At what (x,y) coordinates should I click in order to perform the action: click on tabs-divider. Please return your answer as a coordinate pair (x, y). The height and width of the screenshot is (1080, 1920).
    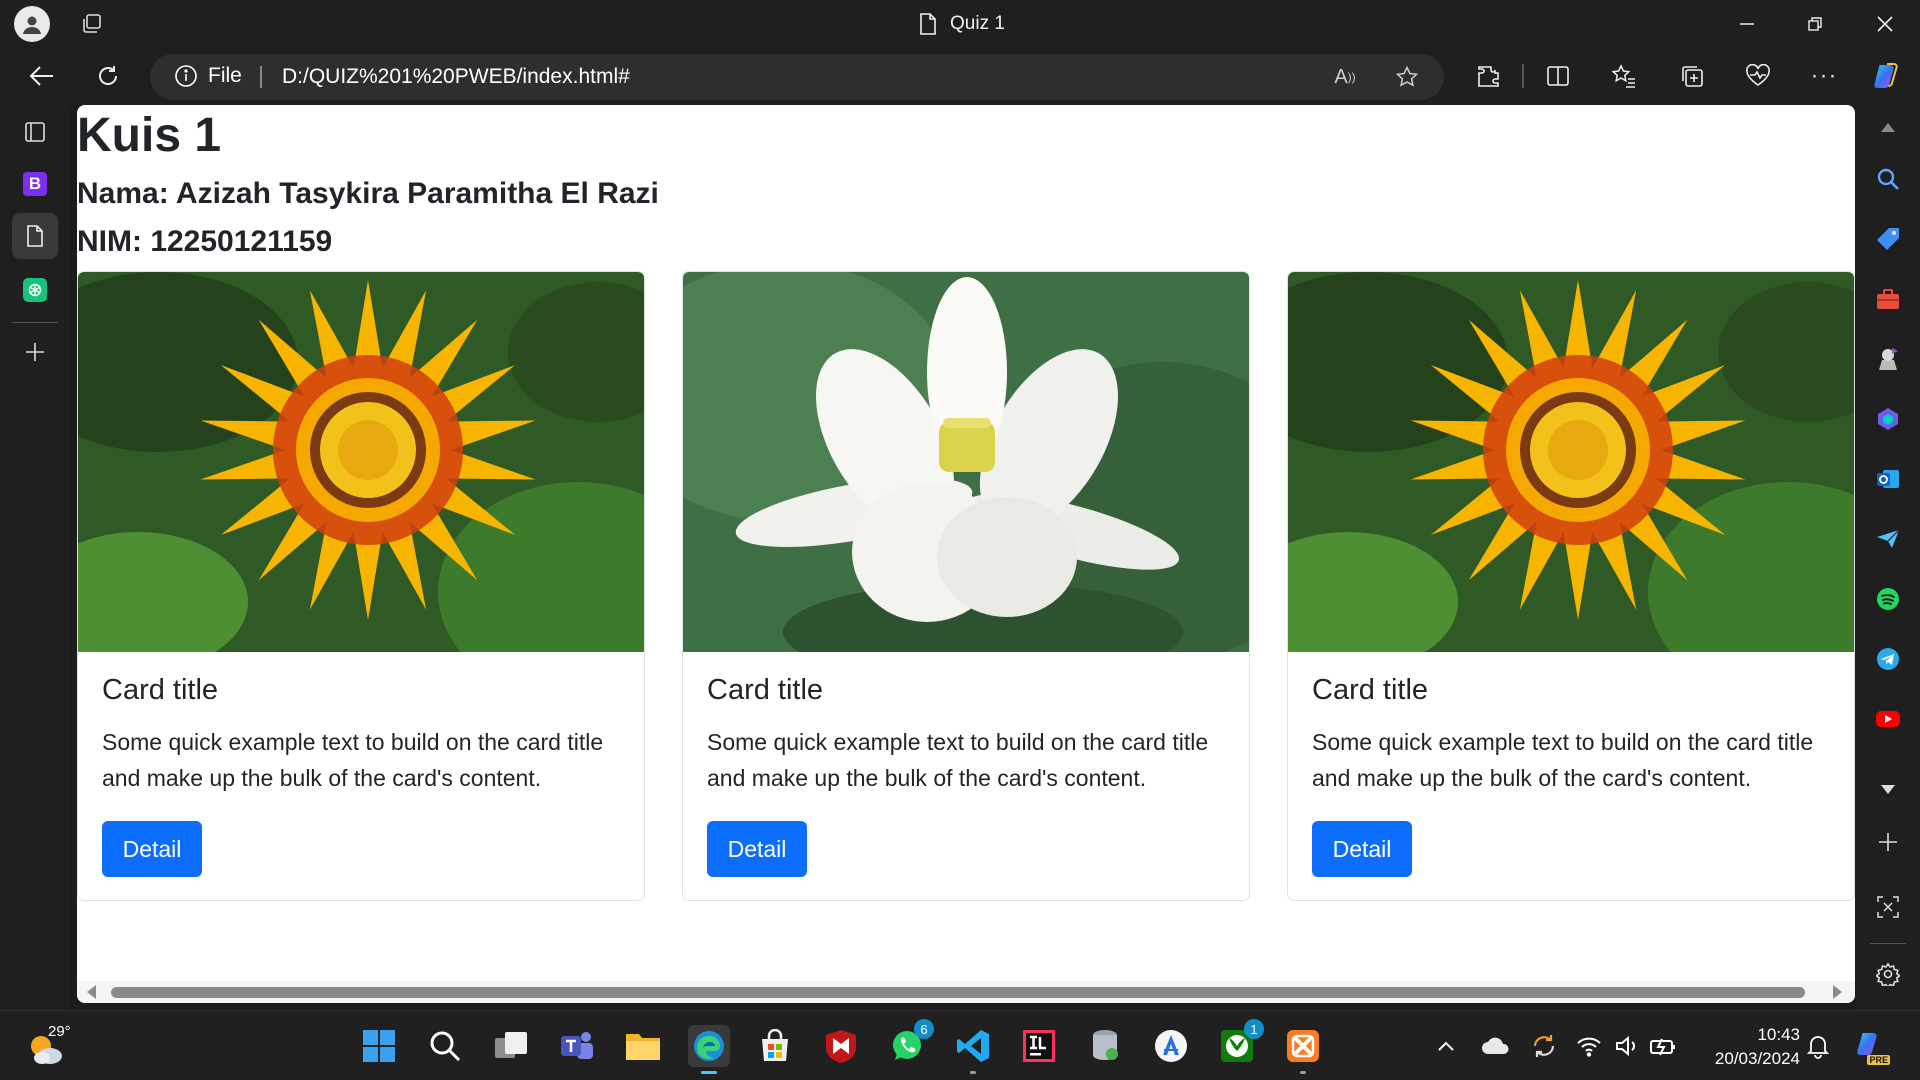
    Looking at the image, I should click on (35, 322).